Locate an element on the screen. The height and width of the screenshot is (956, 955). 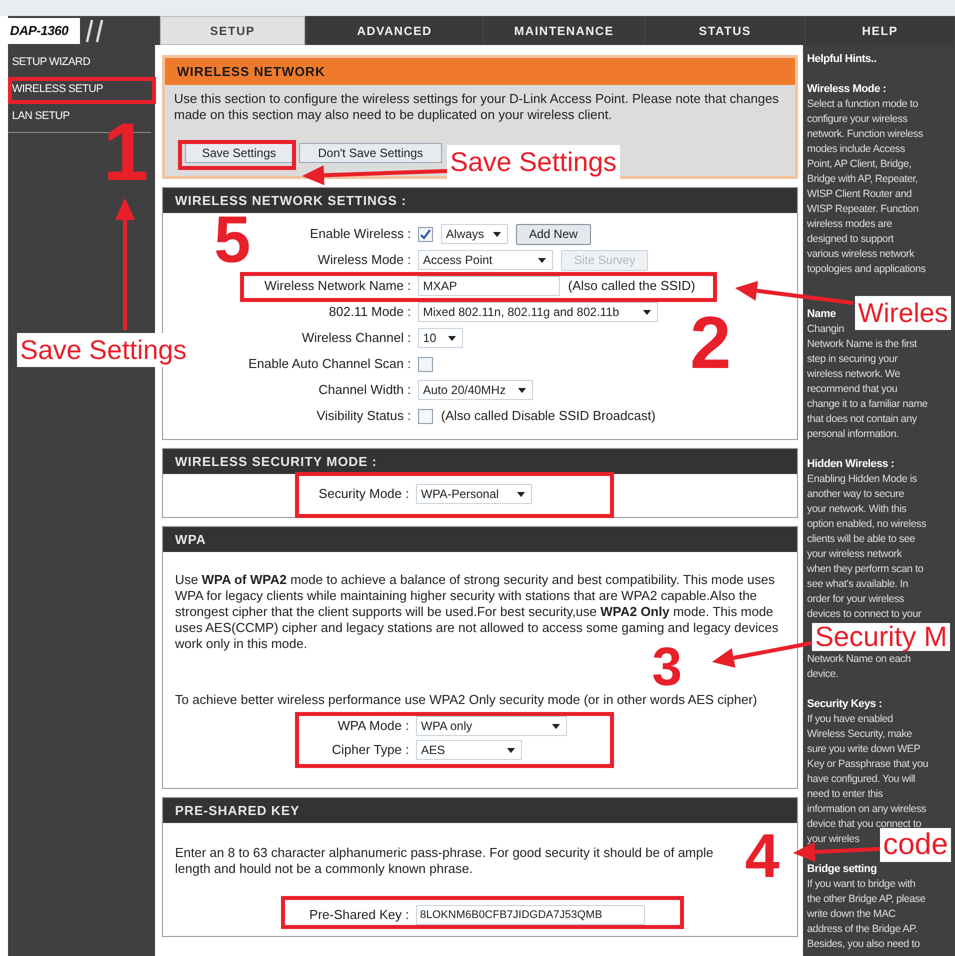
sidebar-link: WIRELESS SETUP is located at coordinates (79, 89).